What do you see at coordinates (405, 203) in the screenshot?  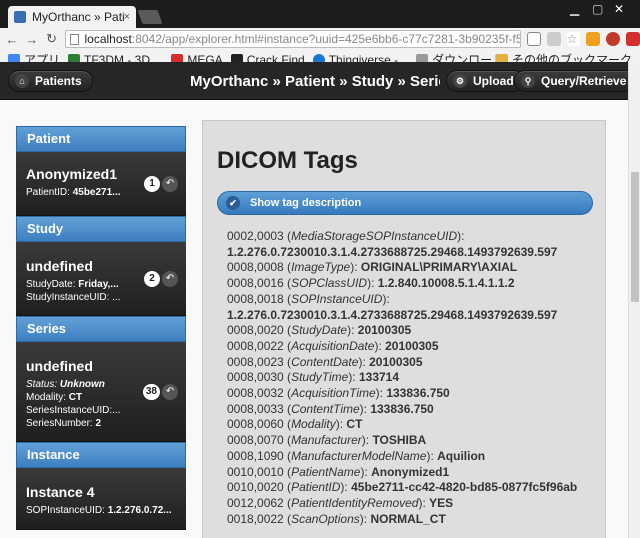 I see `show-tag-description-toggle: ✔ Show tag description` at bounding box center [405, 203].